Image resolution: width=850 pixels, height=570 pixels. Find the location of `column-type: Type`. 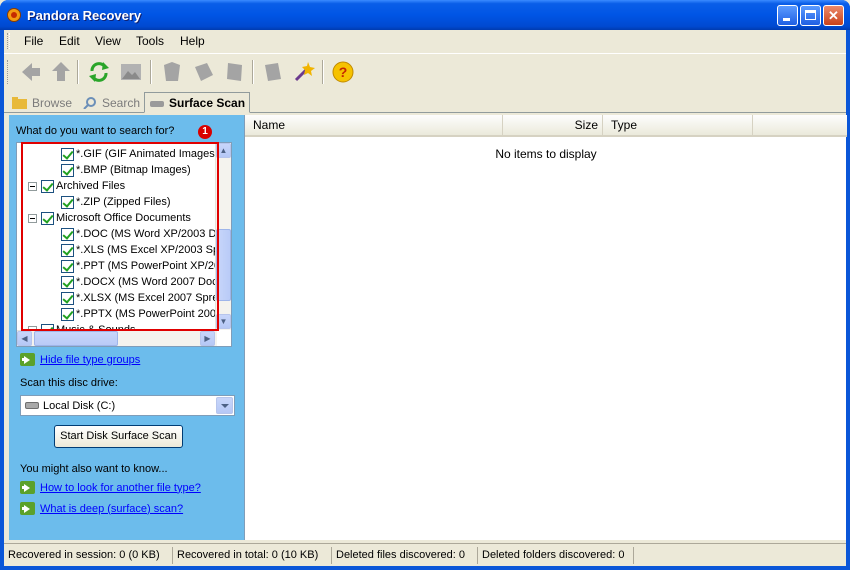

column-type: Type is located at coordinates (678, 125).